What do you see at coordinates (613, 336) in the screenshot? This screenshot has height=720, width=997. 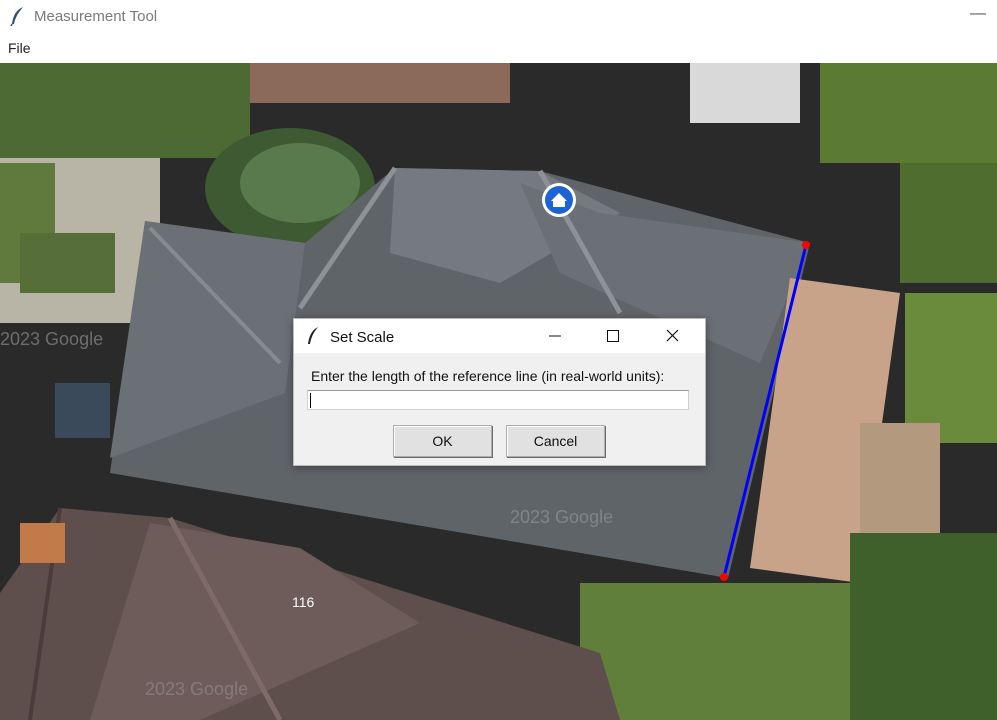 I see `dialog-maximize-button` at bounding box center [613, 336].